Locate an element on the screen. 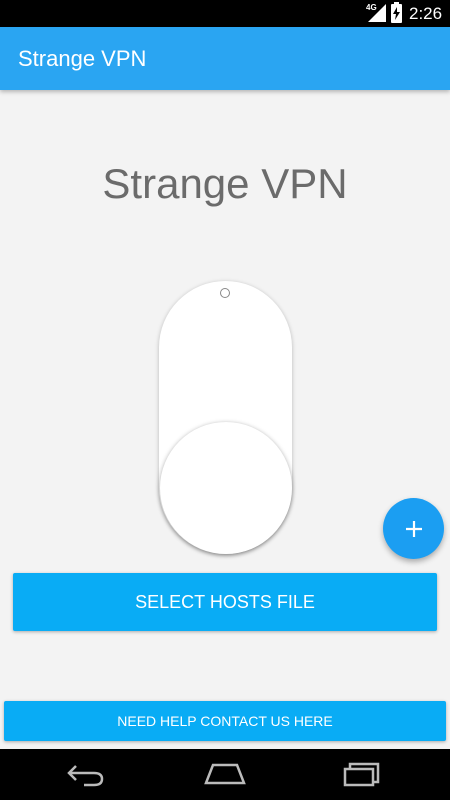  status-time: 2:26 is located at coordinates (426, 13).